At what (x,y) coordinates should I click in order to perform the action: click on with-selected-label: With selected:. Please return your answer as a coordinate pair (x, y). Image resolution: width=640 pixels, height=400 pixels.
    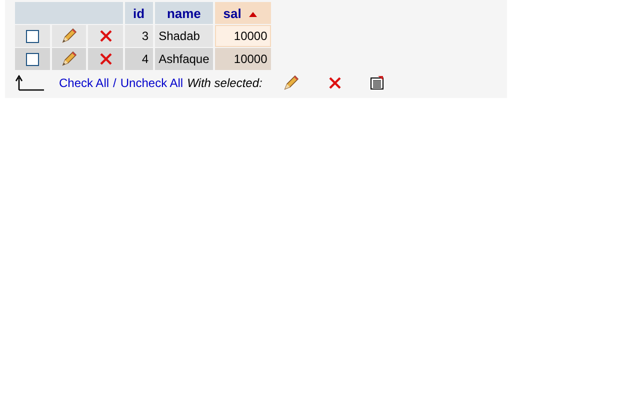
    Looking at the image, I should click on (224, 83).